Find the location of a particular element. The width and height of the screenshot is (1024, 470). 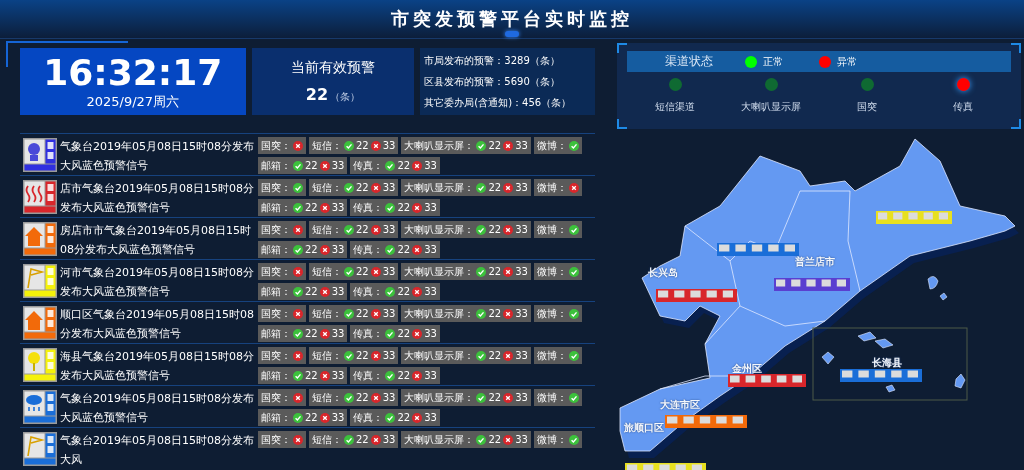

warning-row: 海县气象台2019年05月08日15时08分发布大风蓝色预警信号 国突： 短信： 22 33 大喇叭显示屏： 22 33 微博： 邮箱： 22 33 传真： 22 33 is located at coordinates (307, 364).